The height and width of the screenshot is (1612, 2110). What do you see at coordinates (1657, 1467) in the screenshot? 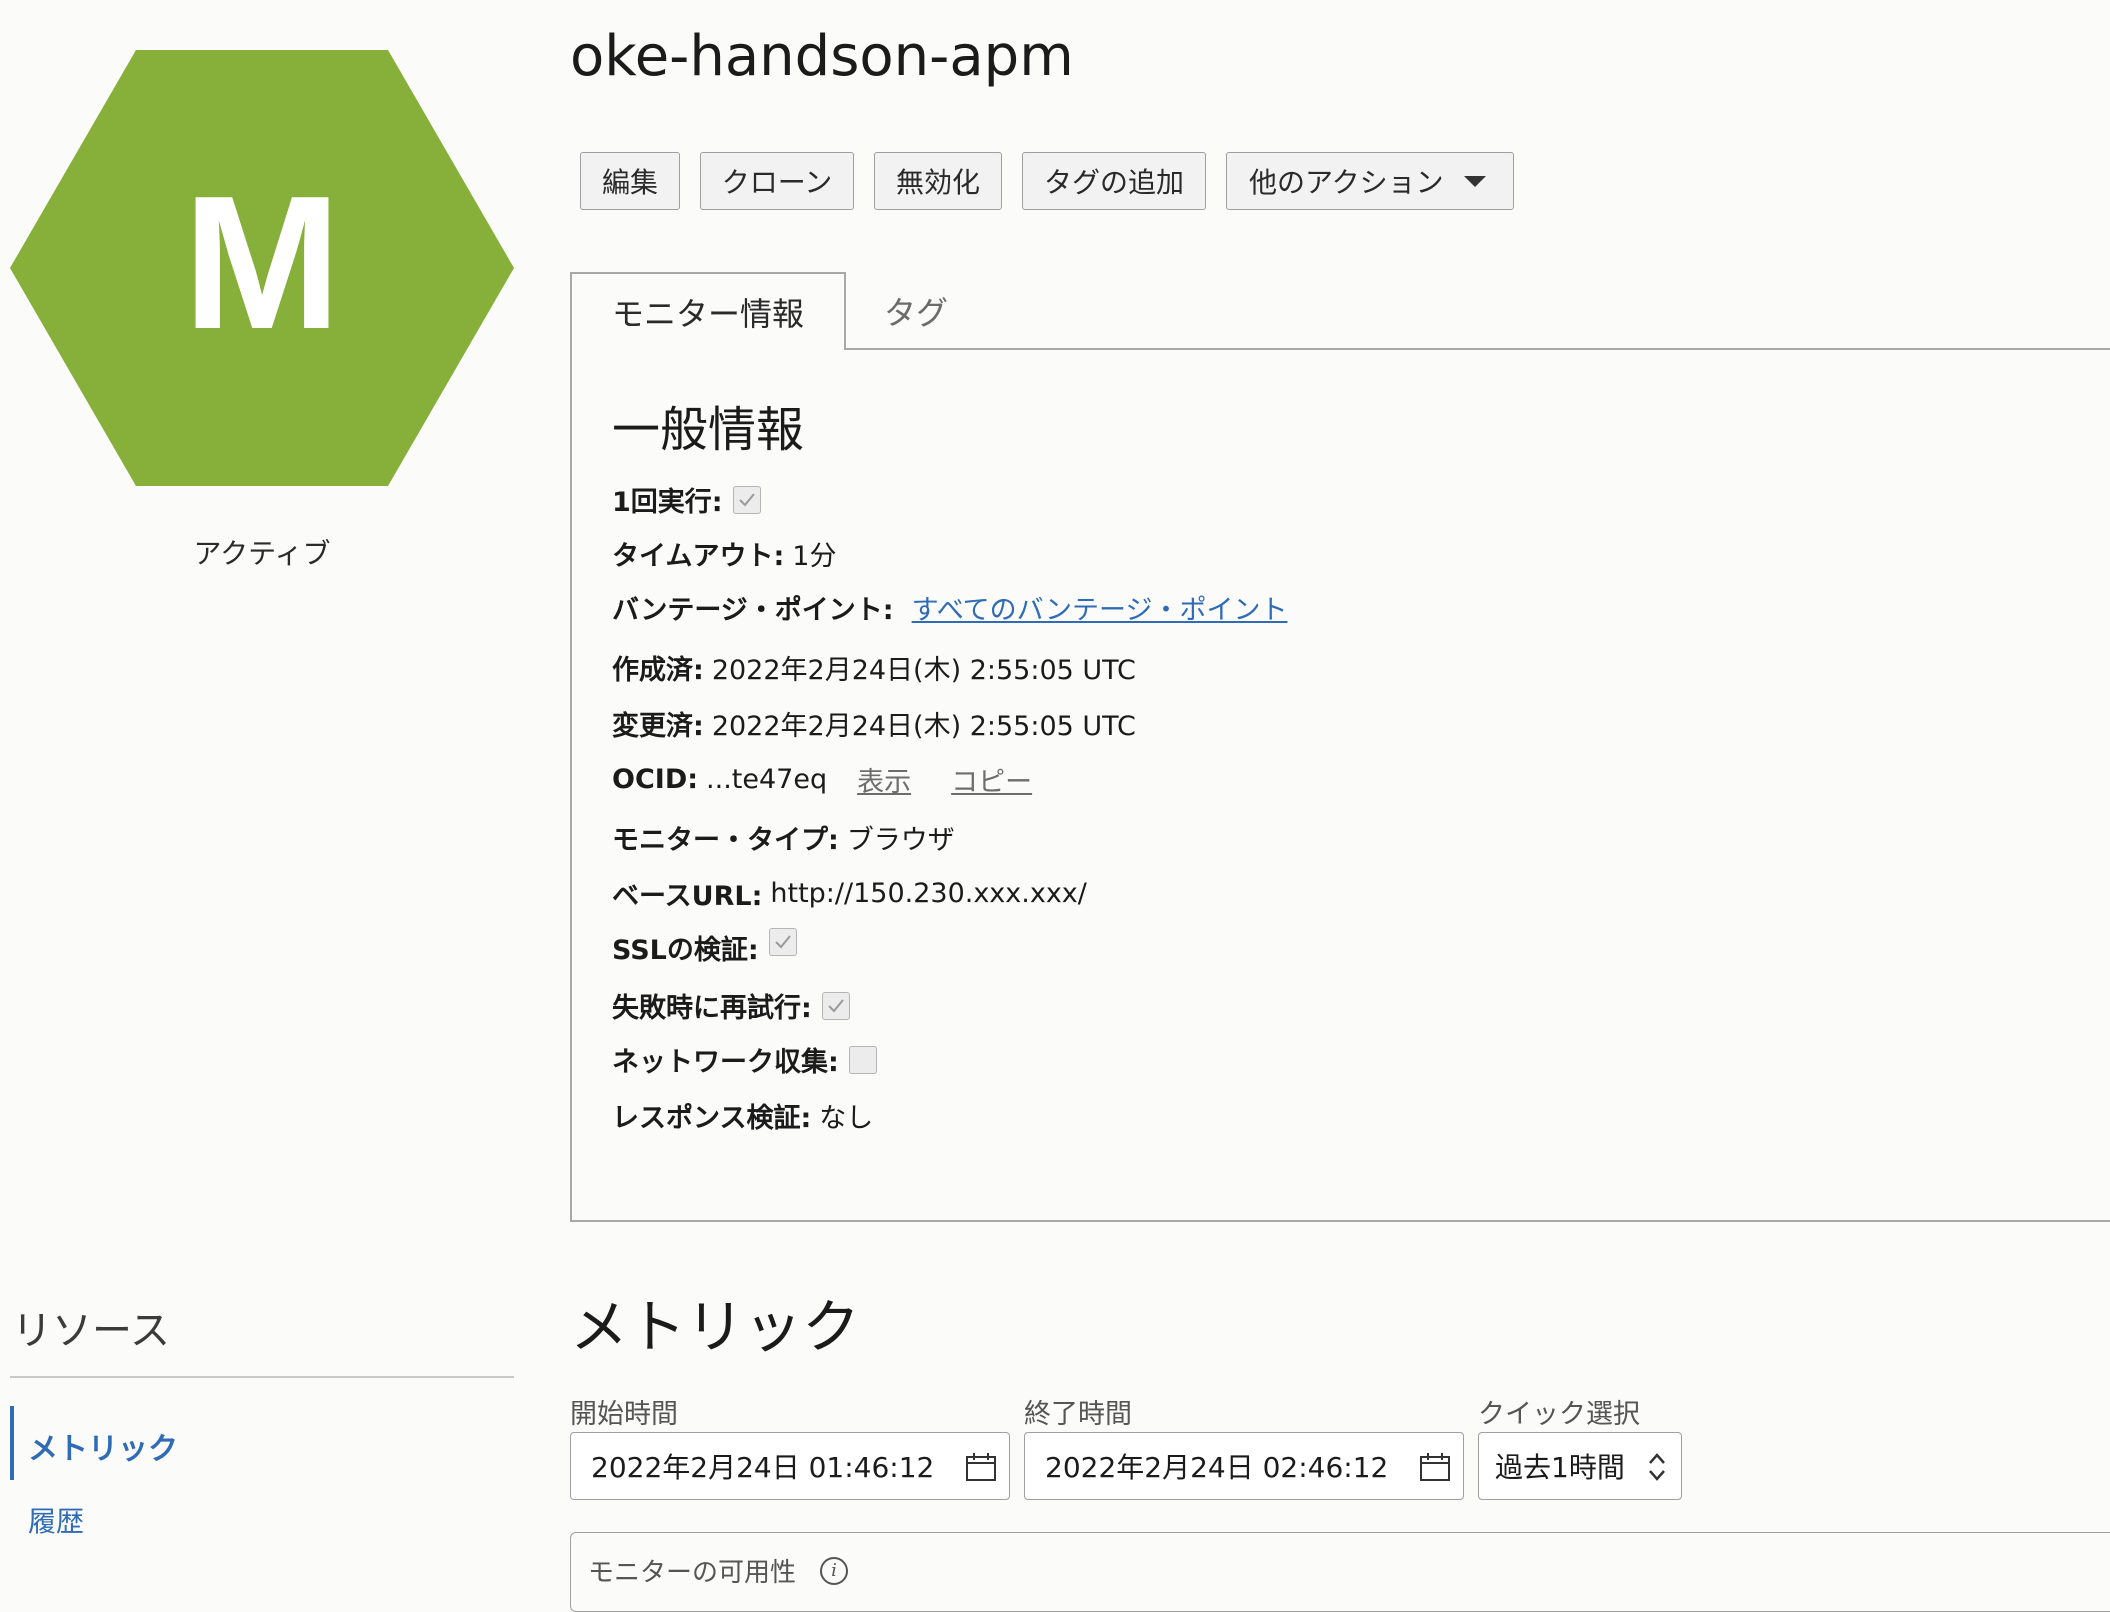
I see `up-down-chevron-icon` at bounding box center [1657, 1467].